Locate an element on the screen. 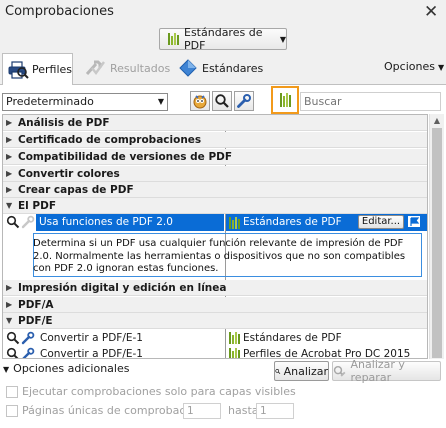 This screenshot has width=446, height=428. group-row: ▶ PDF/A is located at coordinates (215, 305).